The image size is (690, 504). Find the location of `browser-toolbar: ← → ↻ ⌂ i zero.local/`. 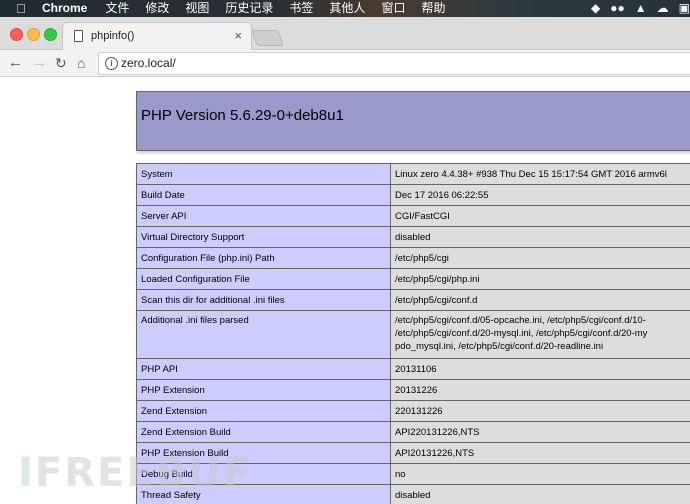

browser-toolbar: ← → ↻ ⌂ i zero.local/ is located at coordinates (345, 63).